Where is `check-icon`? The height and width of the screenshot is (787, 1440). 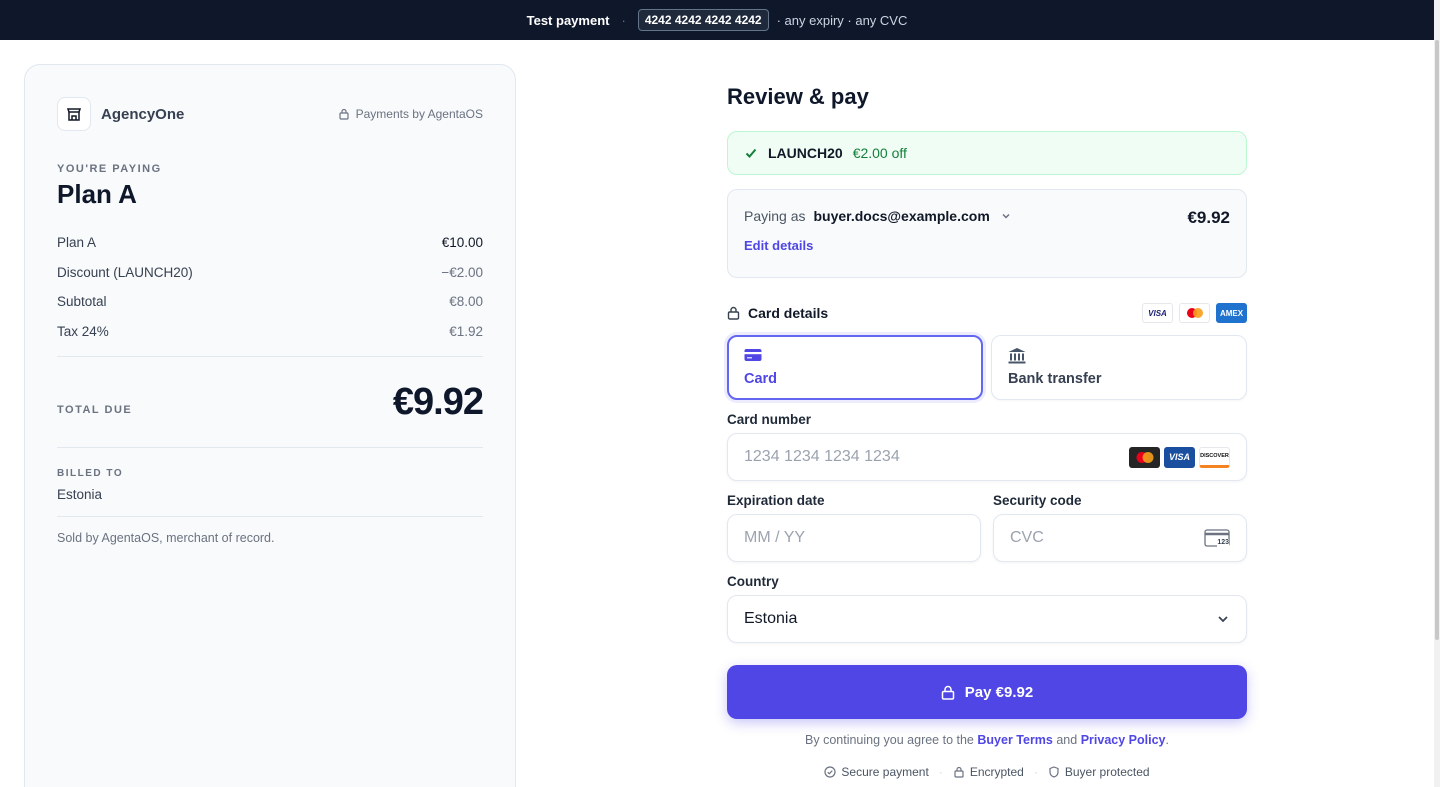
check-icon is located at coordinates (751, 153).